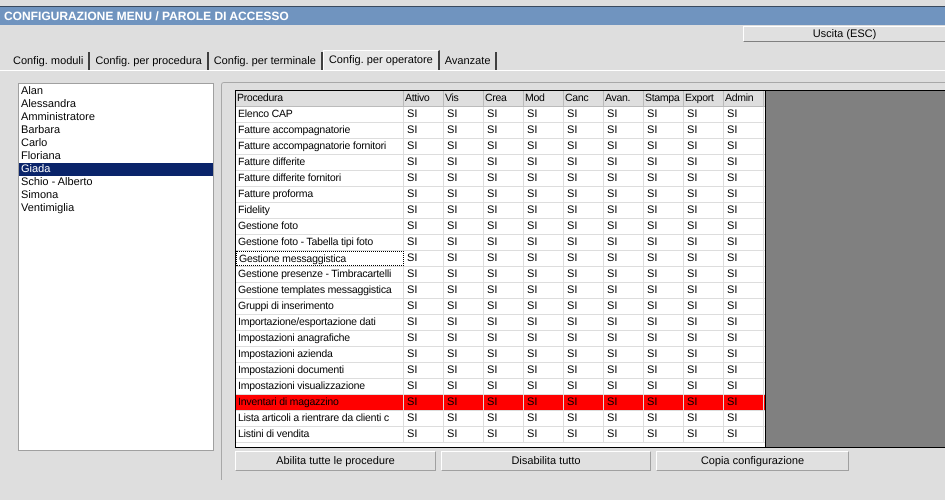 This screenshot has height=500, width=945. I want to click on operator-item: Schio - Alberto, so click(116, 182).